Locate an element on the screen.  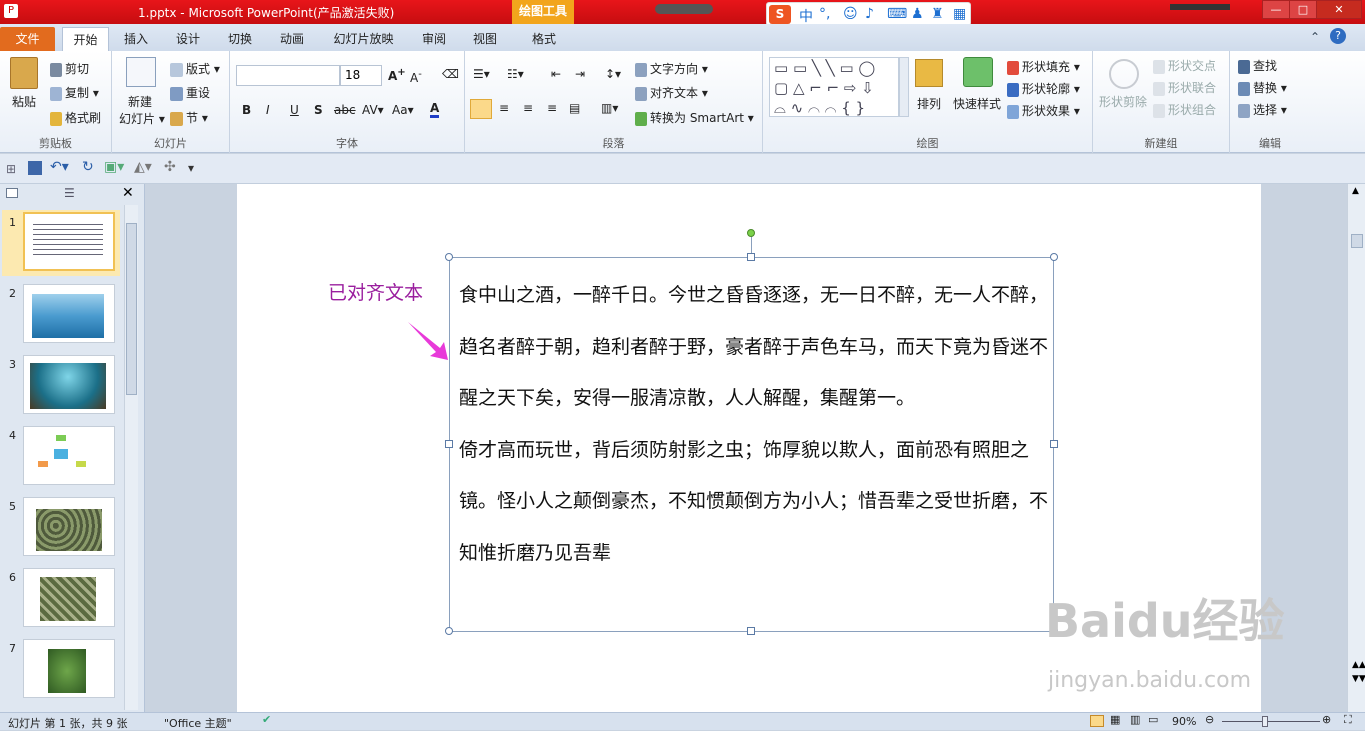
shadow-icon: S is located at coordinates (318, 110).